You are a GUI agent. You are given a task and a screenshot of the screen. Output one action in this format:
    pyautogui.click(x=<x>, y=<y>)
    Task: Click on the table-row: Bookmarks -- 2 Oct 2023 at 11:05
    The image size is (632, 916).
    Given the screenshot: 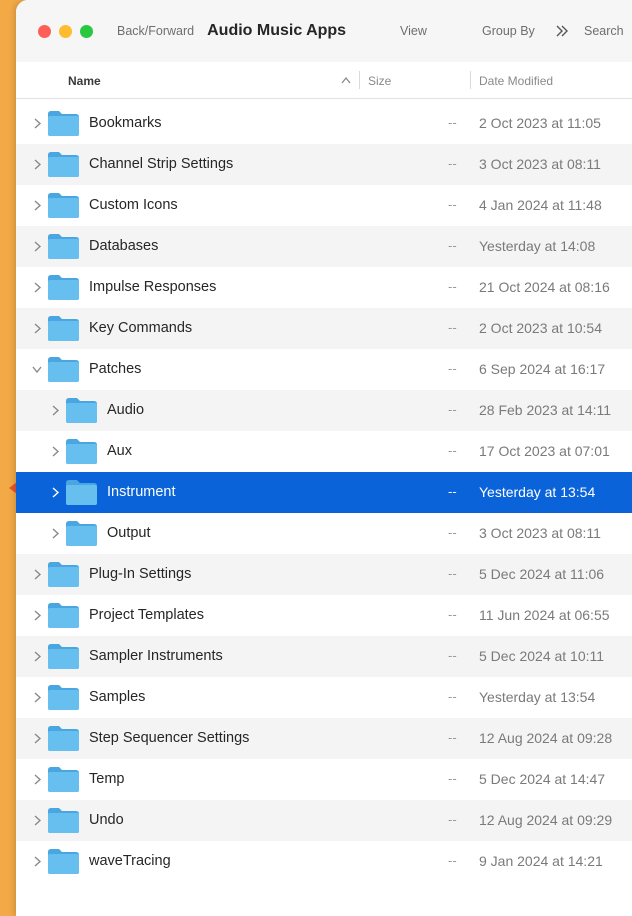 What is the action you would take?
    pyautogui.click(x=324, y=123)
    